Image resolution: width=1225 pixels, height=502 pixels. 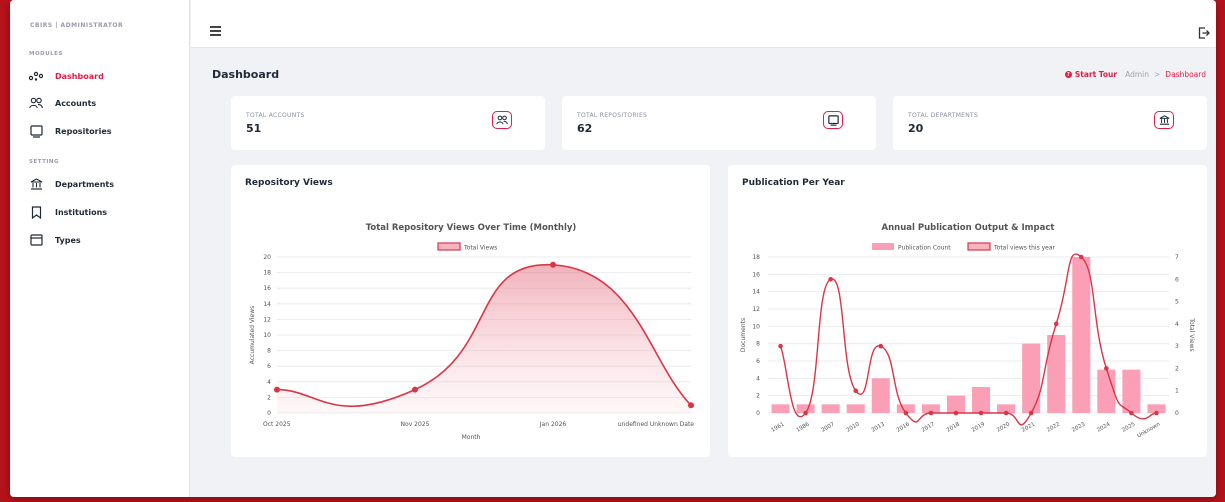 What do you see at coordinates (79, 76) in the screenshot?
I see `sidebar-item-label: Dashboard` at bounding box center [79, 76].